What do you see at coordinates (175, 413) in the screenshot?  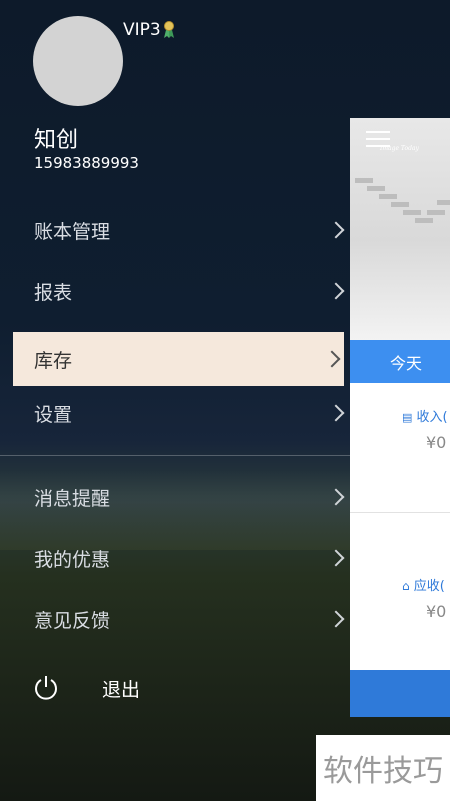 I see `menu-item-settings: 设置` at bounding box center [175, 413].